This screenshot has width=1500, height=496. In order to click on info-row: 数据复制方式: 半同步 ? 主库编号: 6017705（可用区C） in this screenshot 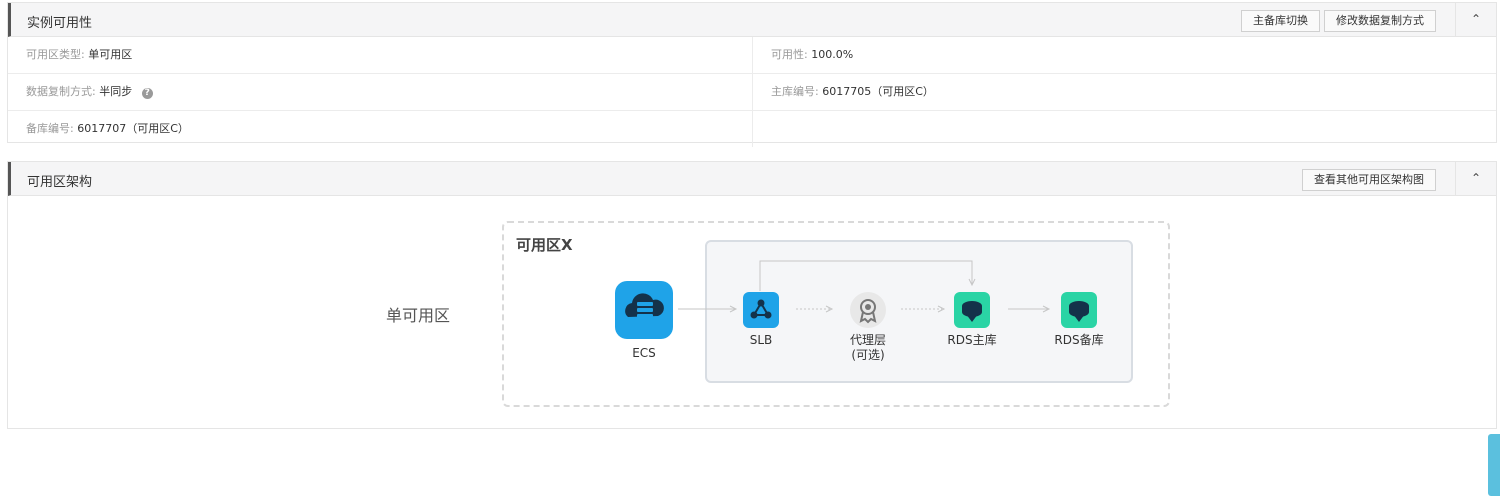, I will do `click(752, 92)`.